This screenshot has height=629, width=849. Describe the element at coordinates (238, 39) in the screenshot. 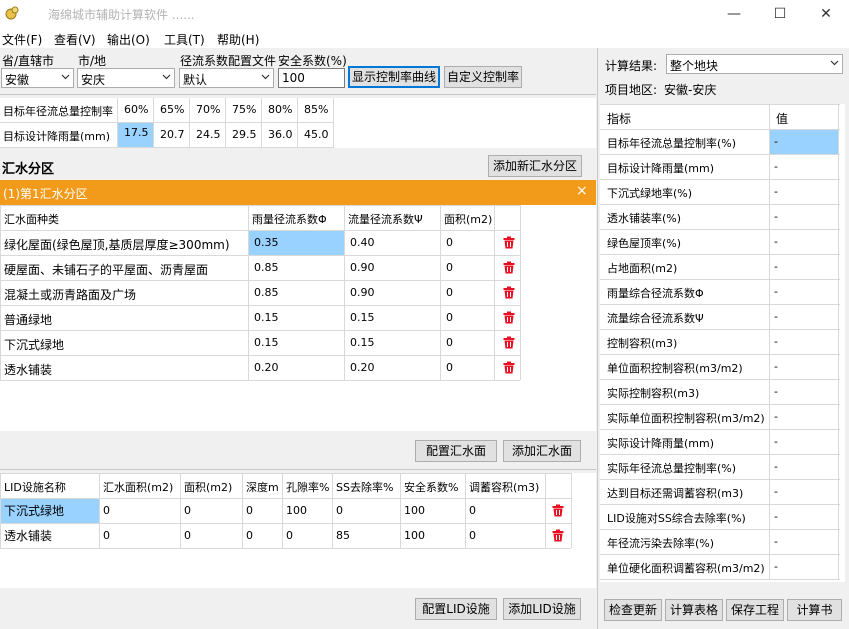

I see `menu-help: 帮助(H)` at that location.